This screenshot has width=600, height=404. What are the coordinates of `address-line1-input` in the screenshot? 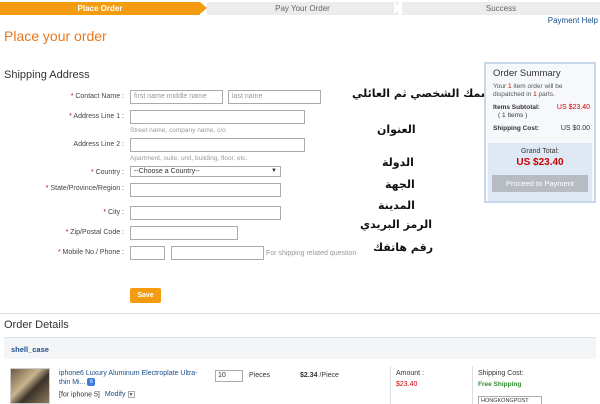 It's located at (217, 117).